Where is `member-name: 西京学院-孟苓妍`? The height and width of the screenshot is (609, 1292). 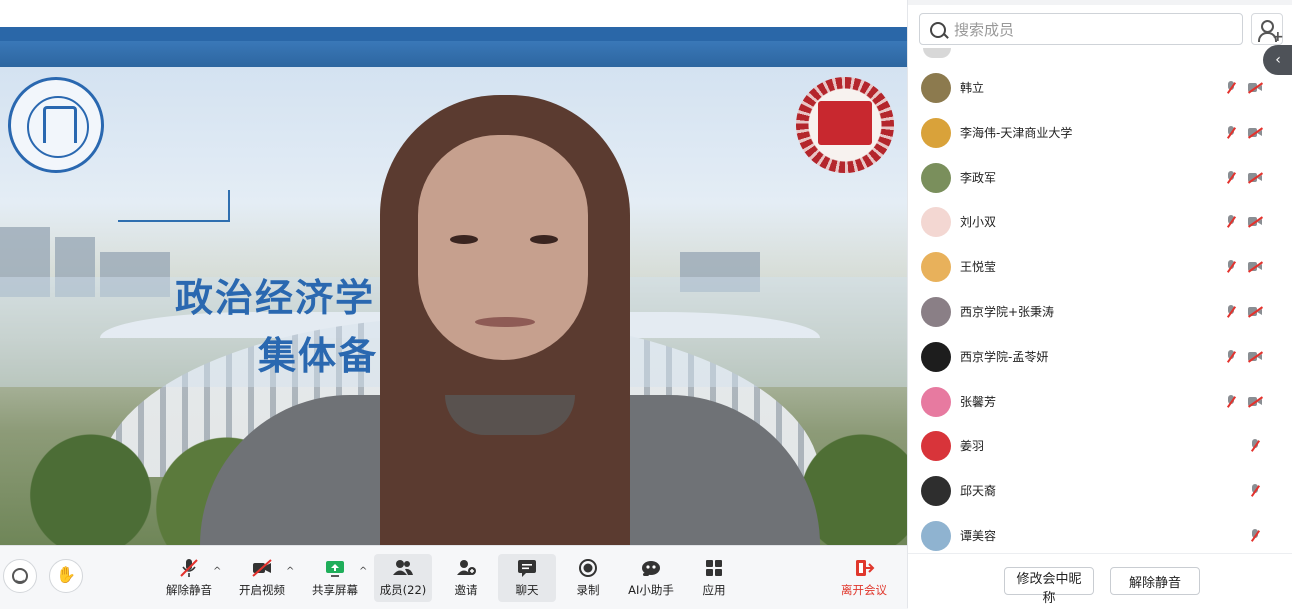 member-name: 西京学院-孟苓妍 is located at coordinates (1004, 356).